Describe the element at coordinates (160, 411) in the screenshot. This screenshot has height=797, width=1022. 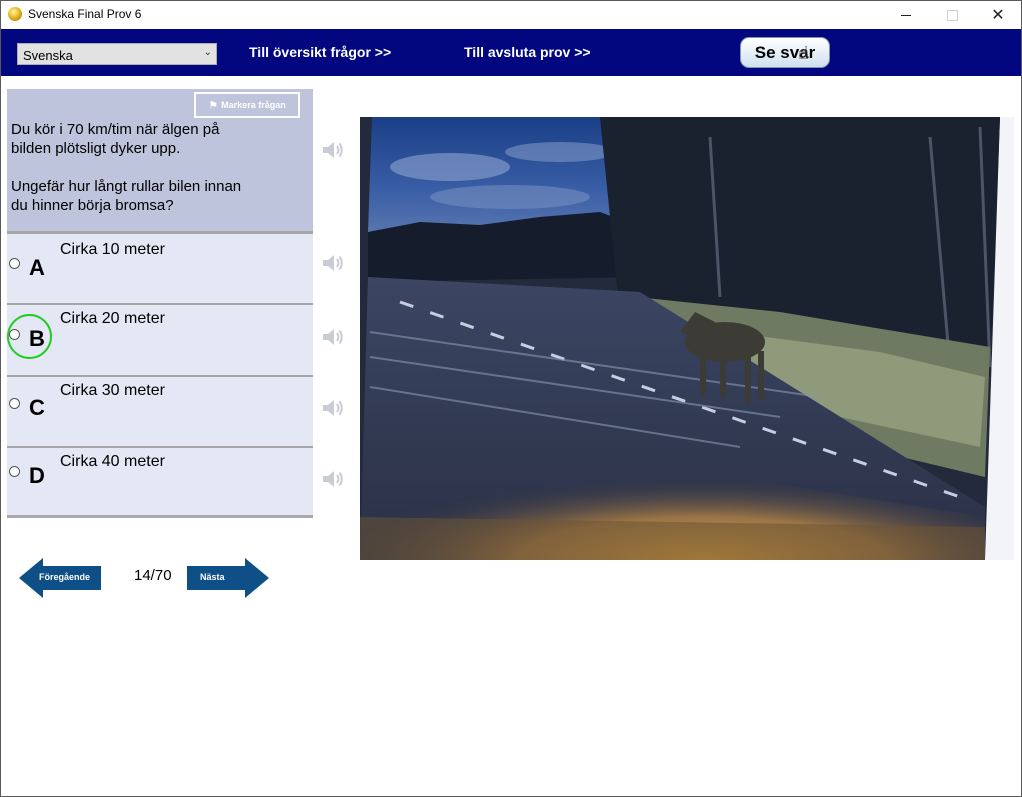
I see `answer-option-c: C Cirka 30 meter` at that location.